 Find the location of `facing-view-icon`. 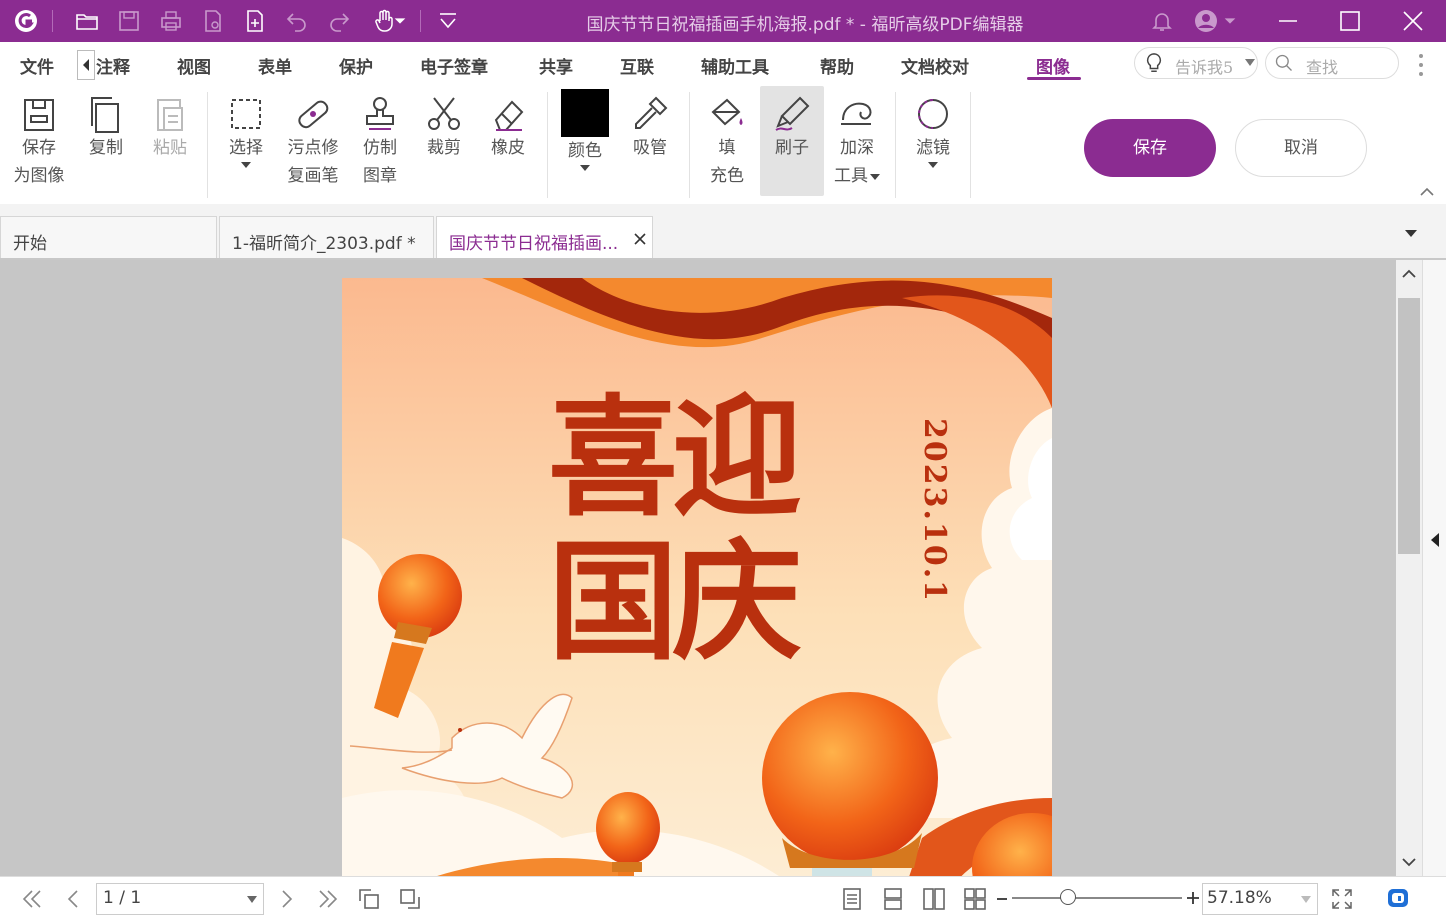

facing-view-icon is located at coordinates (934, 899).